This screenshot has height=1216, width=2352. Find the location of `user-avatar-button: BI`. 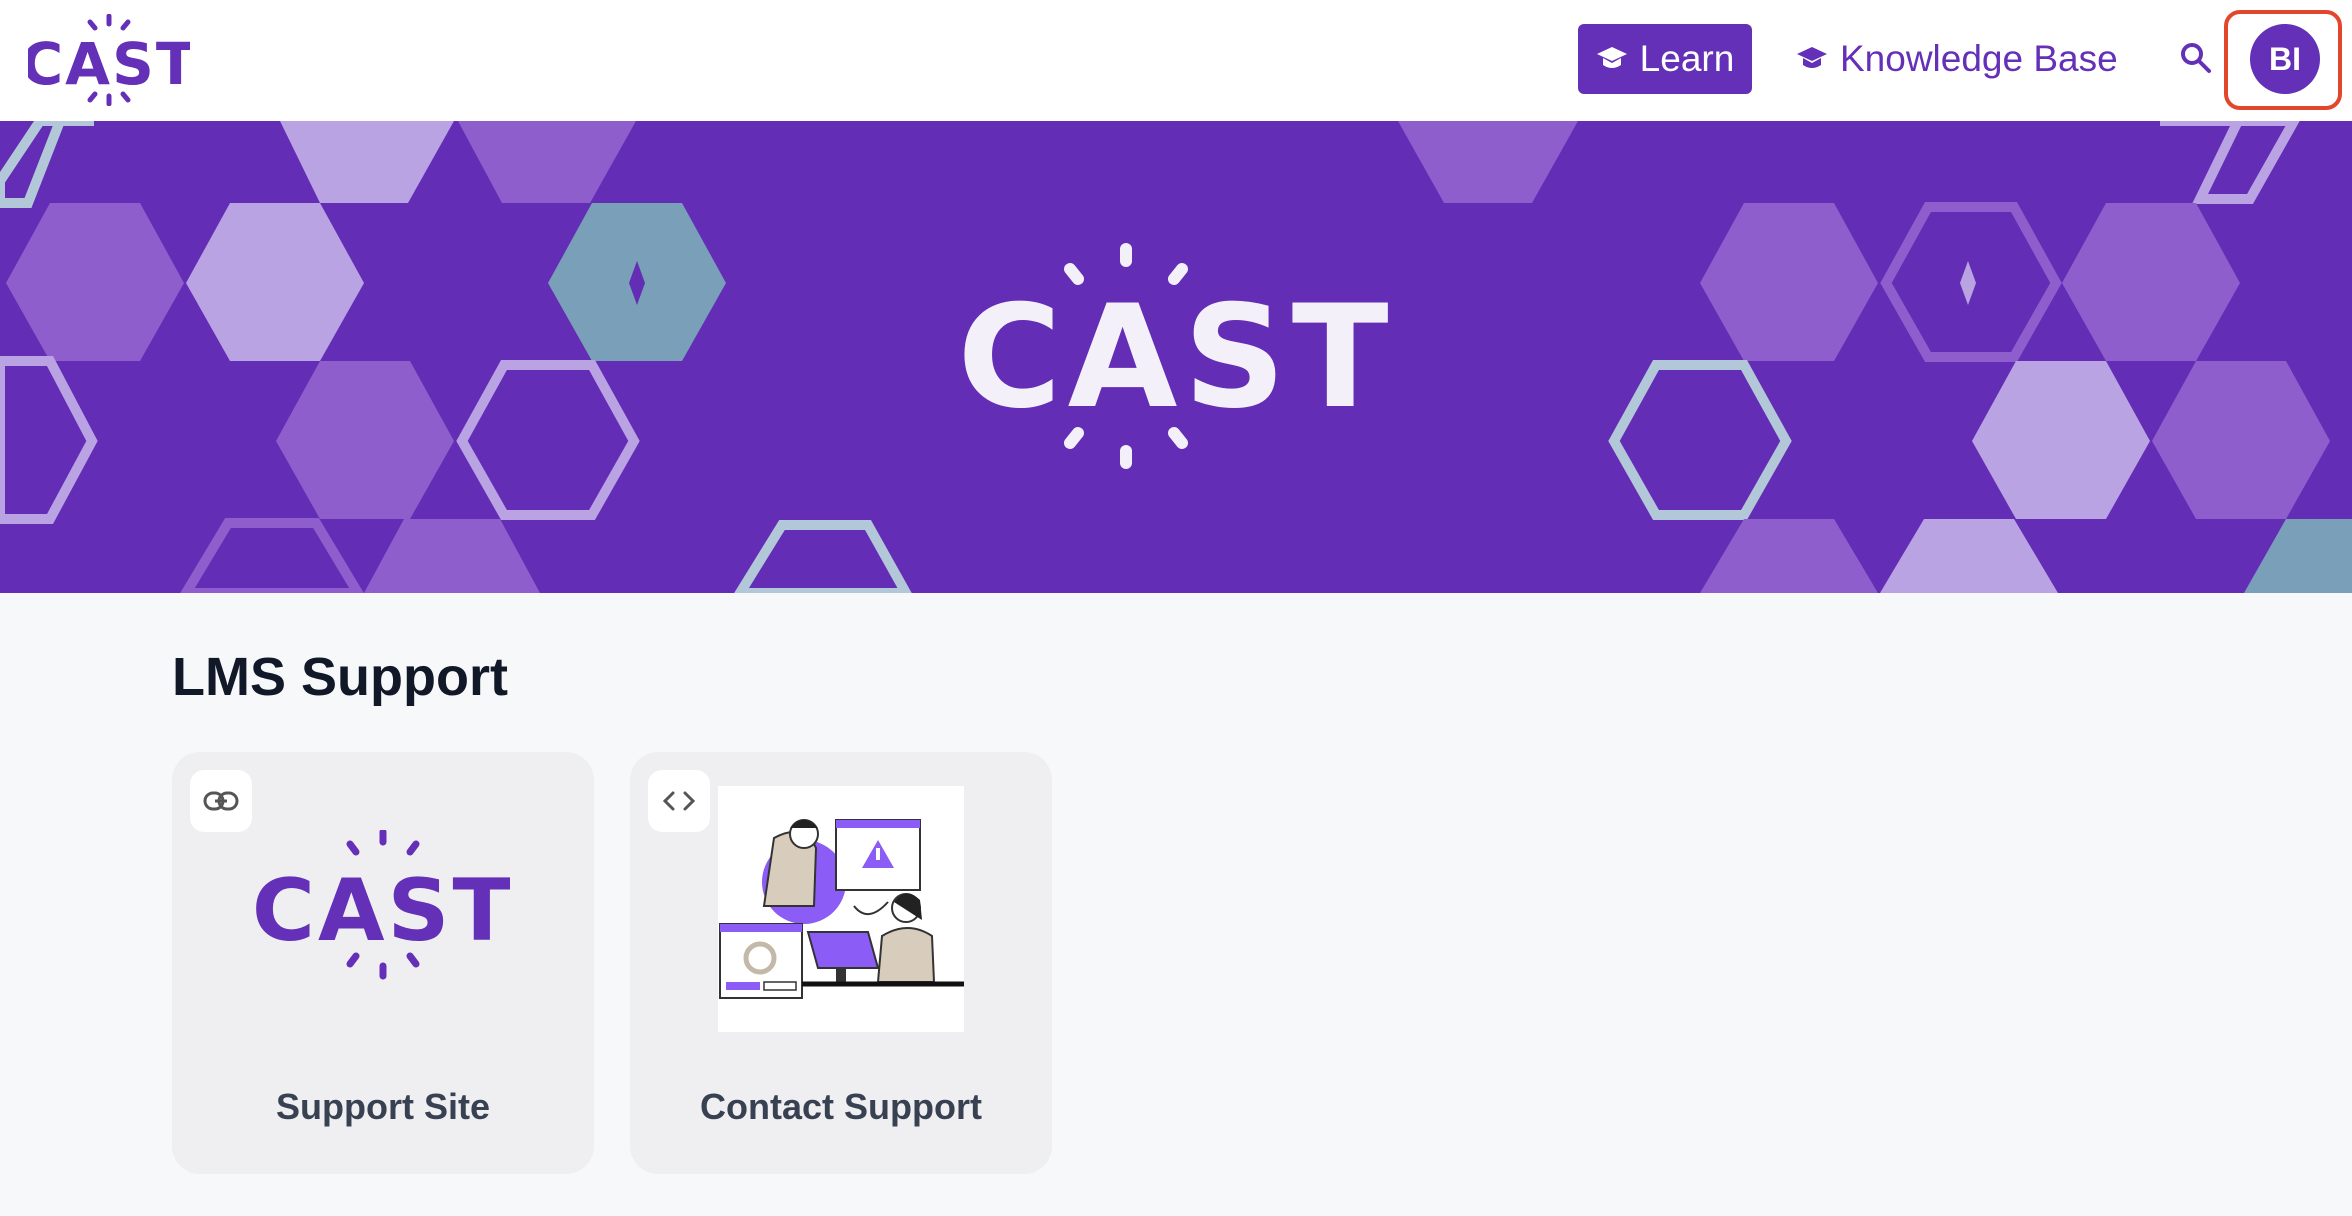

user-avatar-button: BI is located at coordinates (2285, 59).